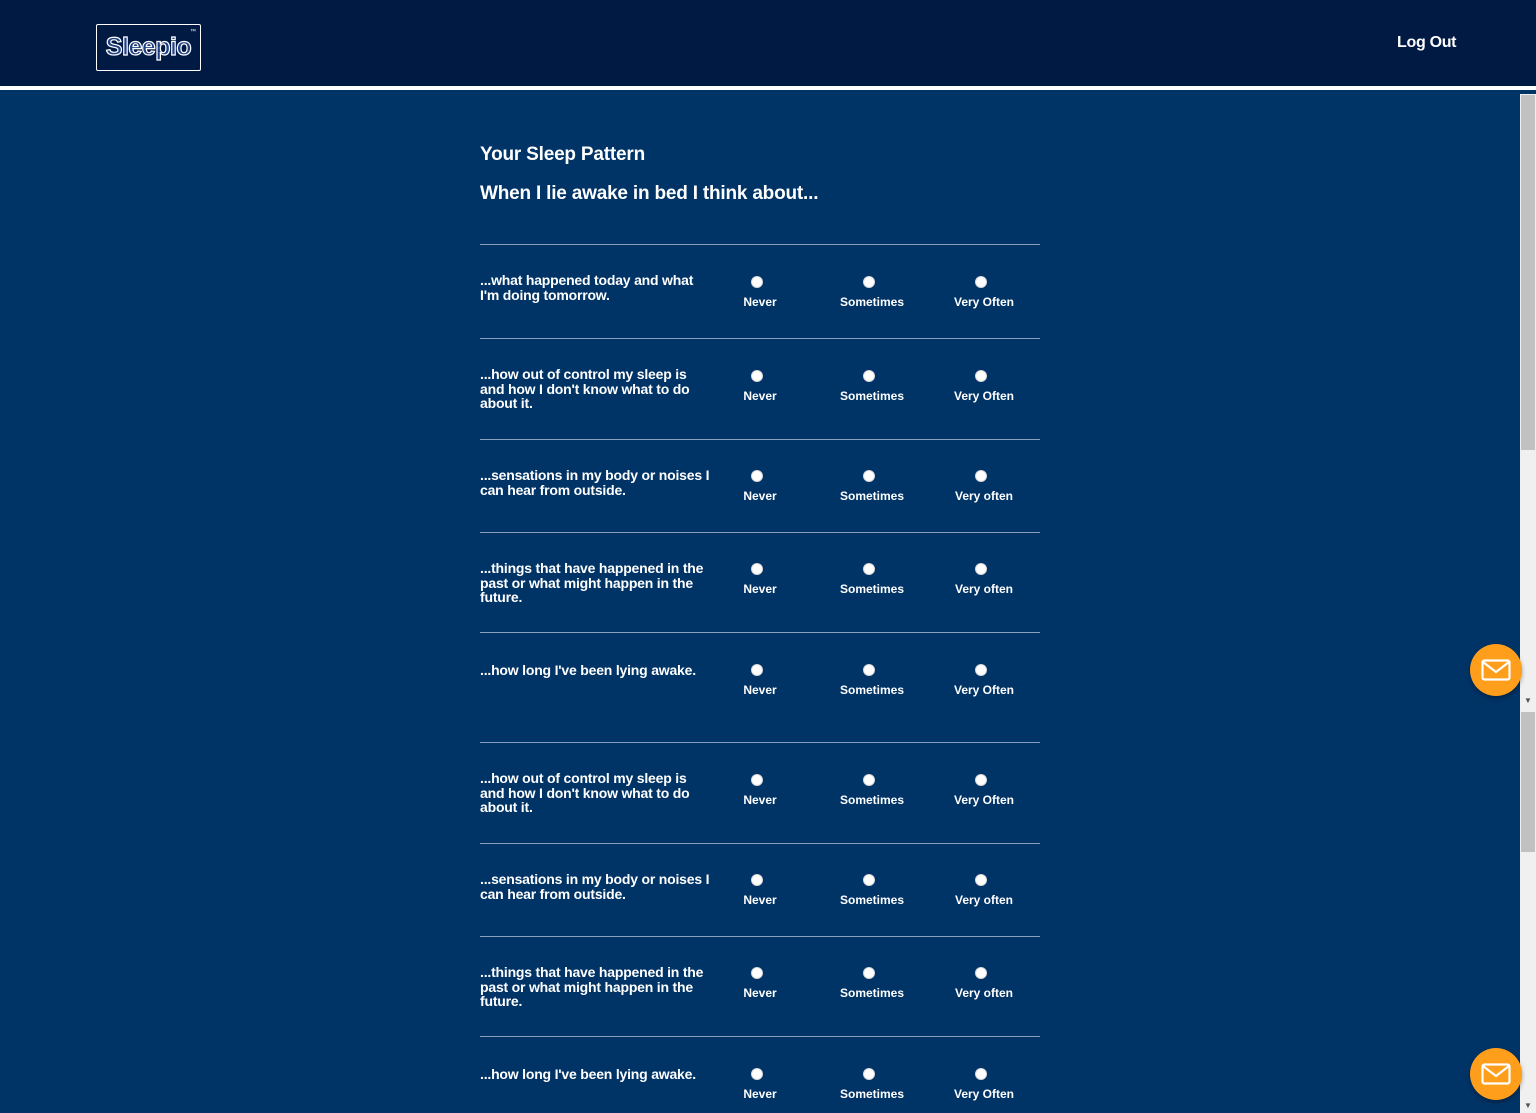 The width and height of the screenshot is (1536, 1113). I want to click on trademark-mark: ™, so click(193, 32).